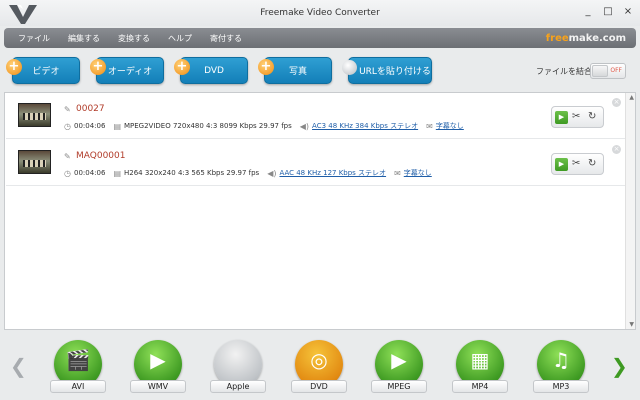 The width and height of the screenshot is (640, 400). I want to click on format-dvd-label: DVD, so click(319, 386).